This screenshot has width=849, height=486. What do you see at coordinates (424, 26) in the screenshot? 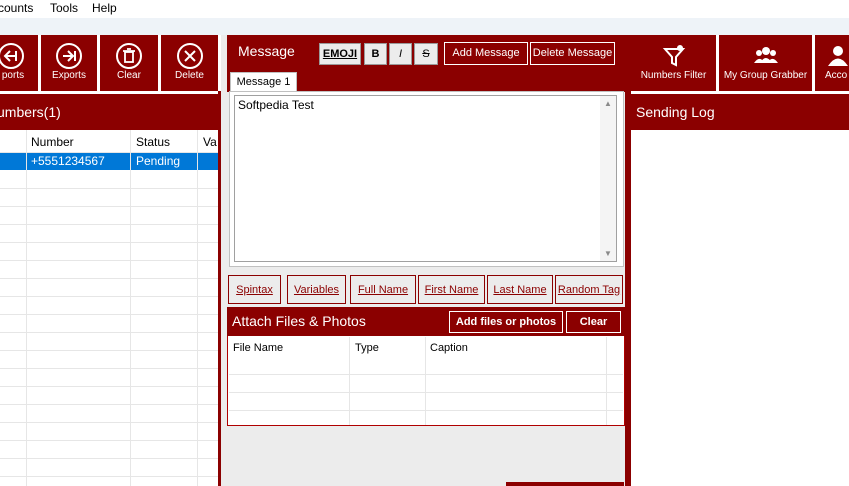
I see `title-strip` at bounding box center [424, 26].